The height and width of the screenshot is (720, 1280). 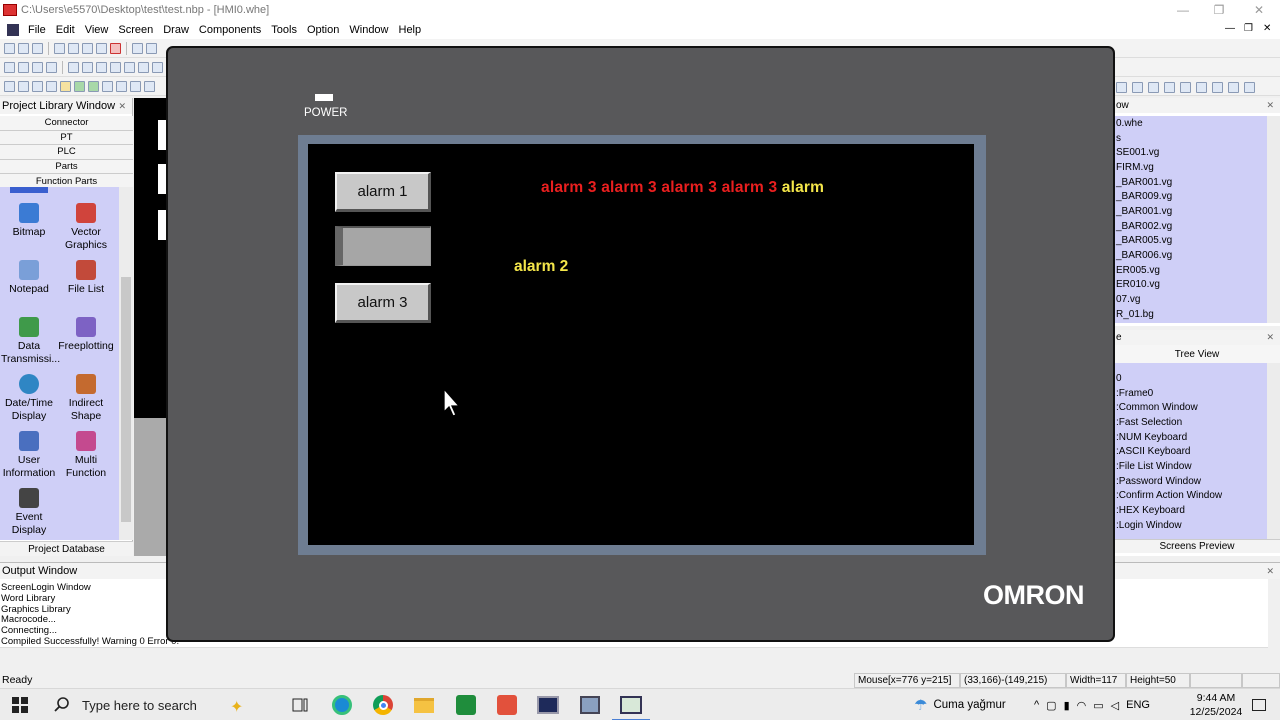 What do you see at coordinates (87, 48) in the screenshot?
I see `paste-icon` at bounding box center [87, 48].